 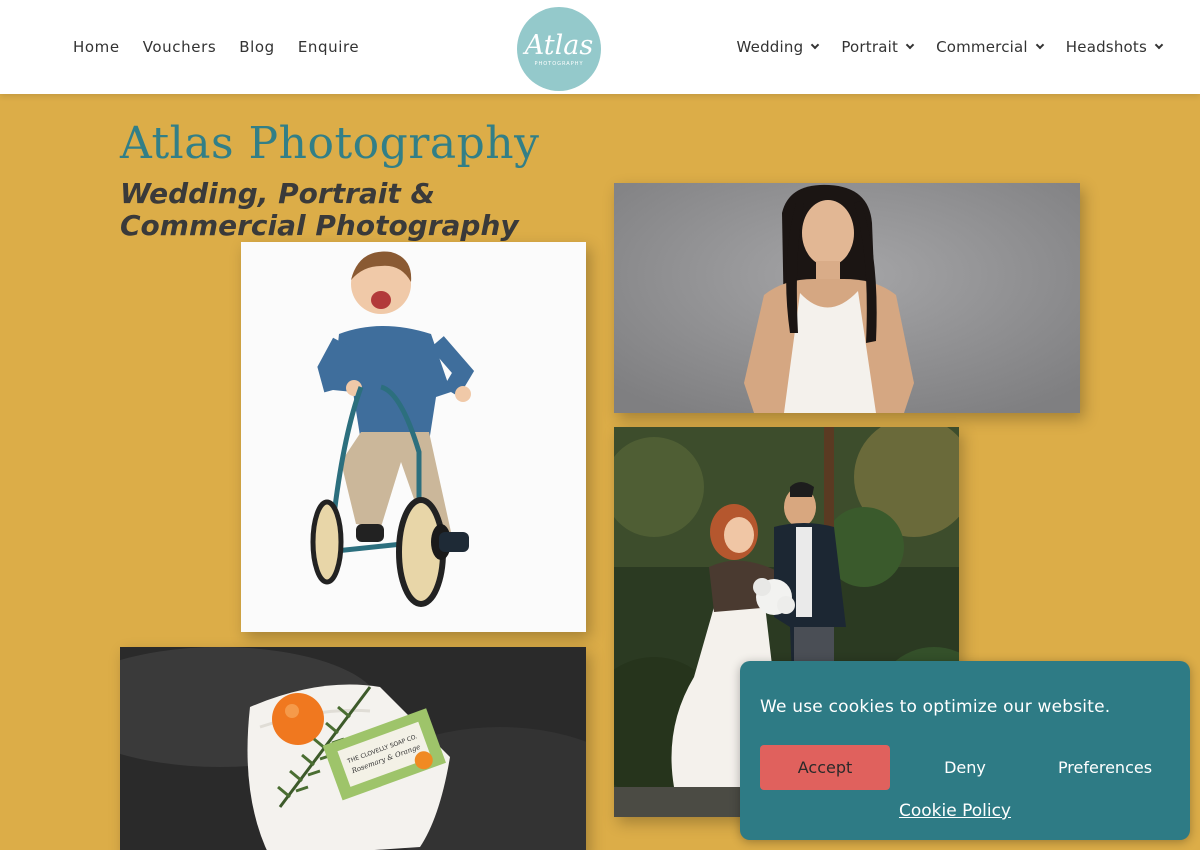 I want to click on nav-commercial-menu: Commercial, so click(x=990, y=47).